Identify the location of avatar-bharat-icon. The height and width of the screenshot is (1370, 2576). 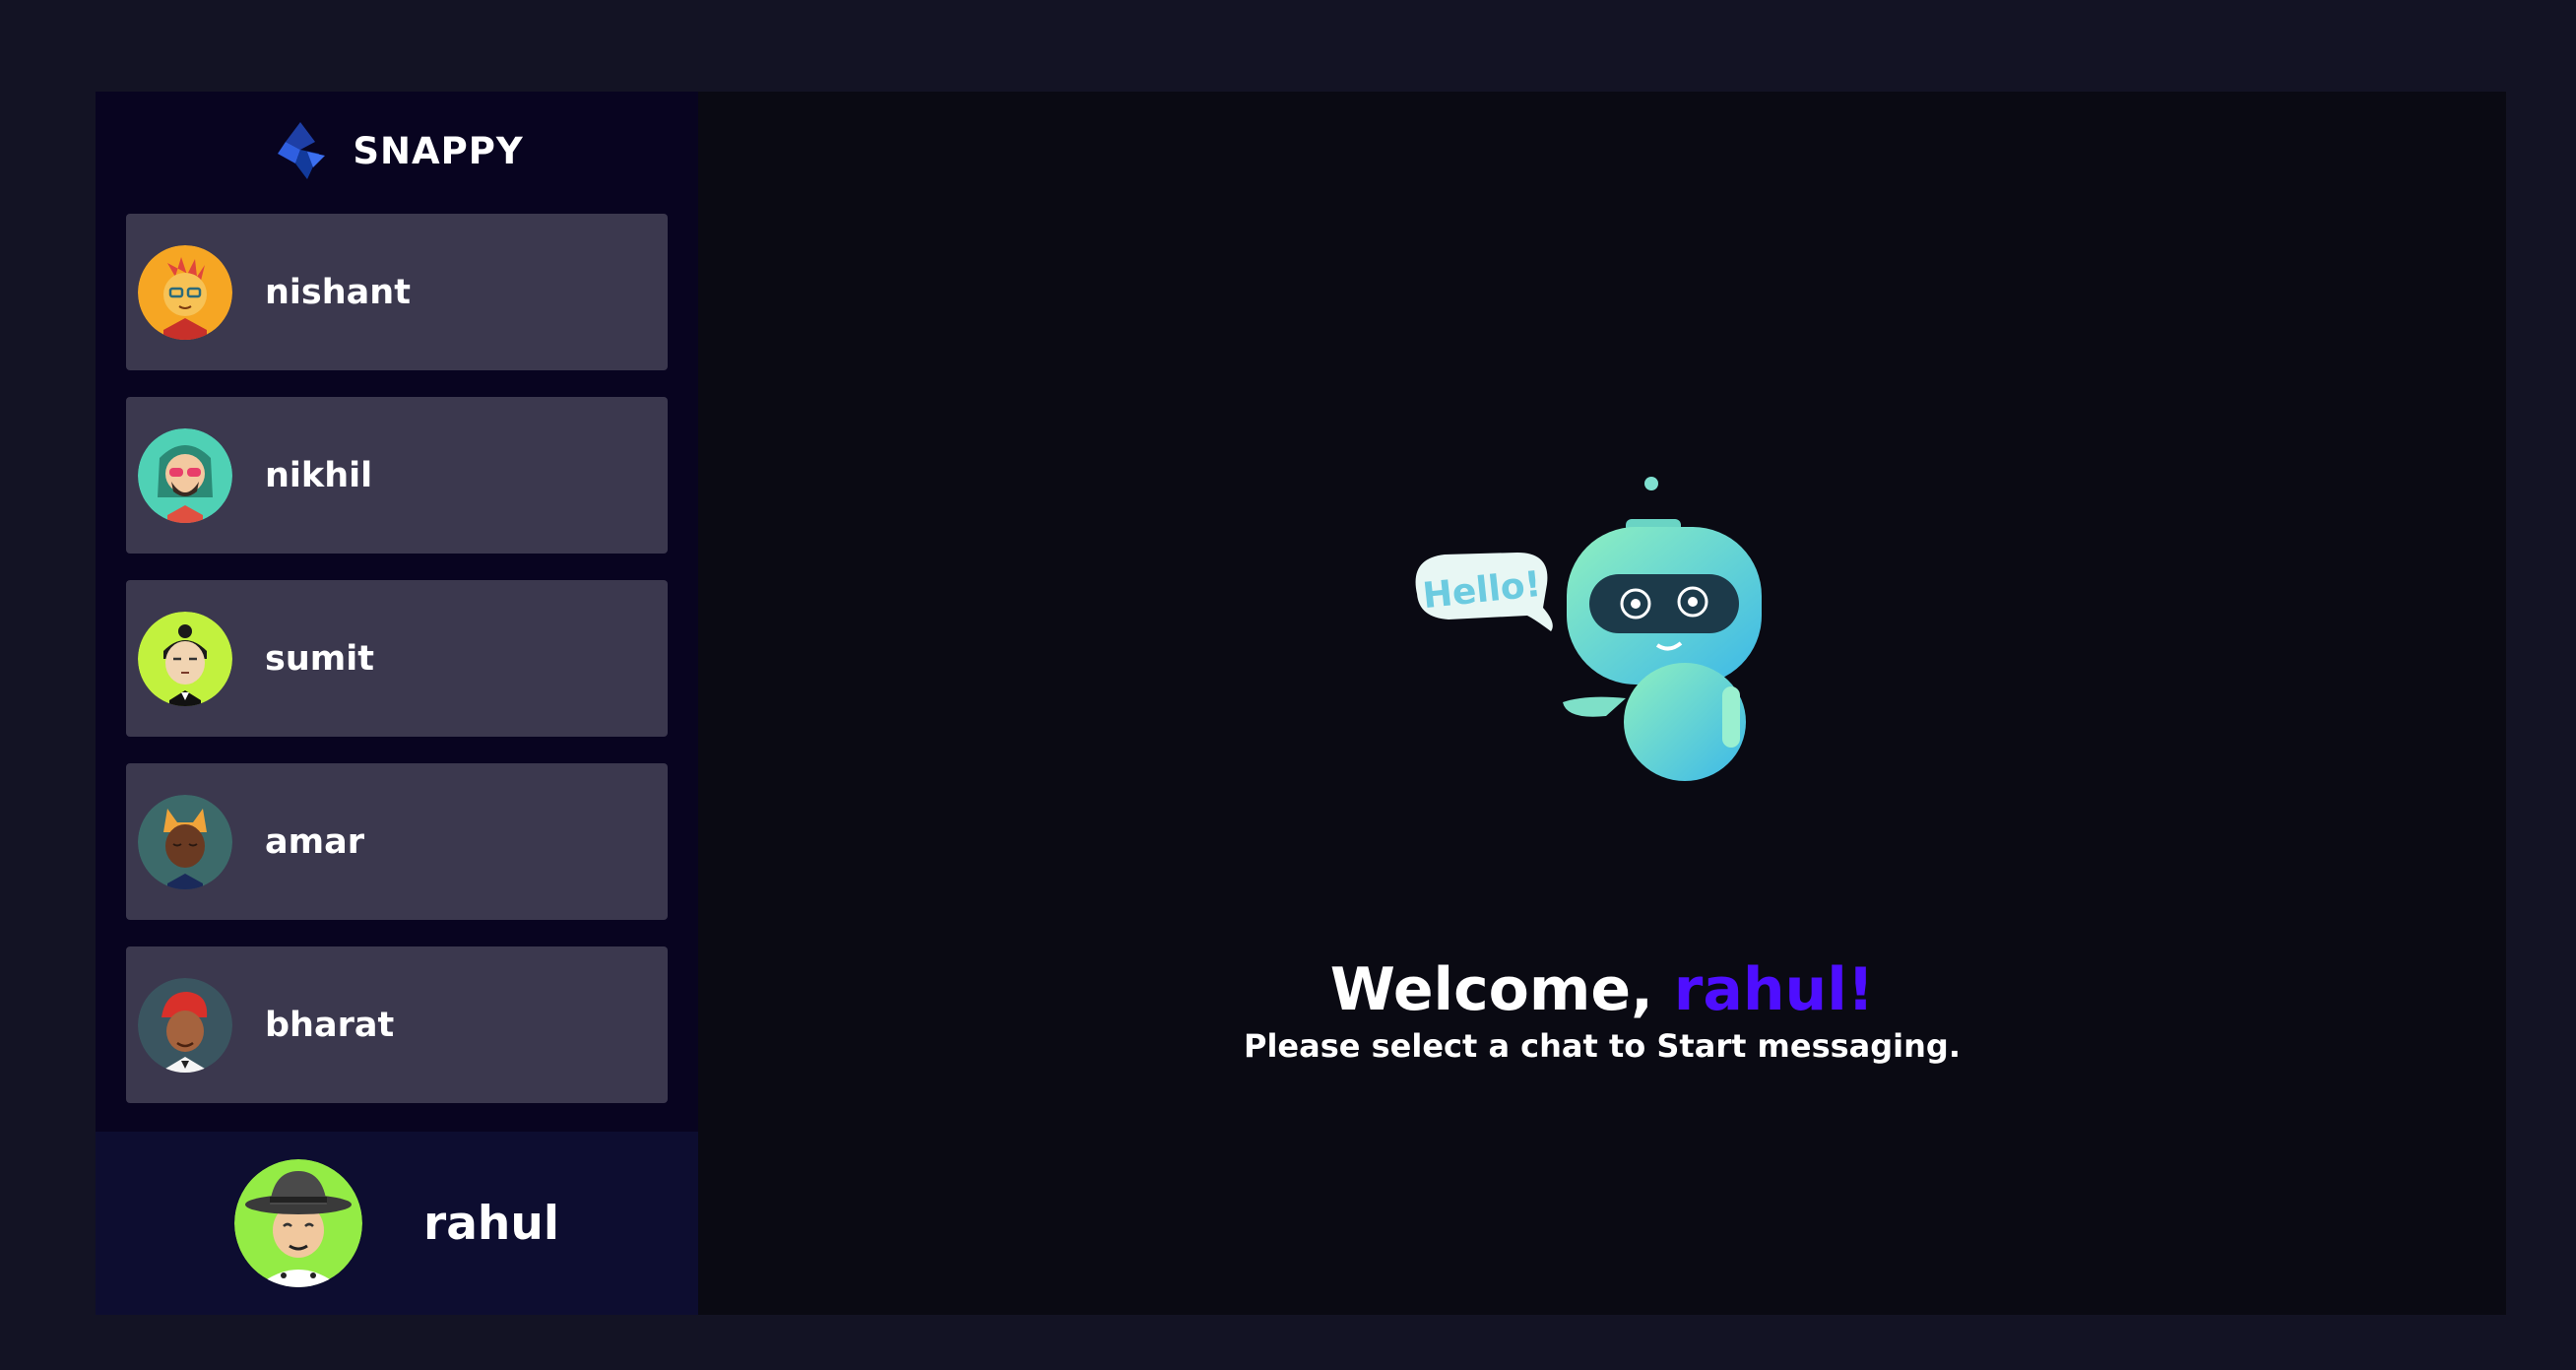
(185, 1025).